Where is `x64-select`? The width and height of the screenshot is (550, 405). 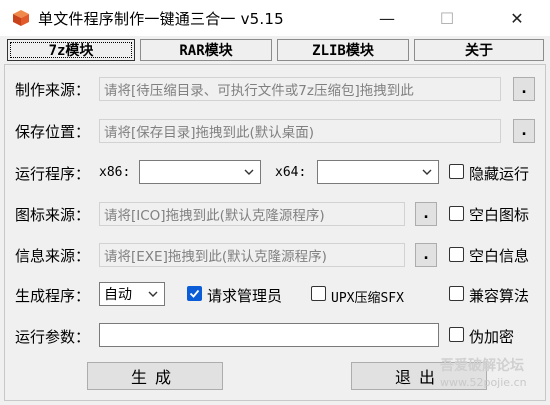 x64-select is located at coordinates (378, 172).